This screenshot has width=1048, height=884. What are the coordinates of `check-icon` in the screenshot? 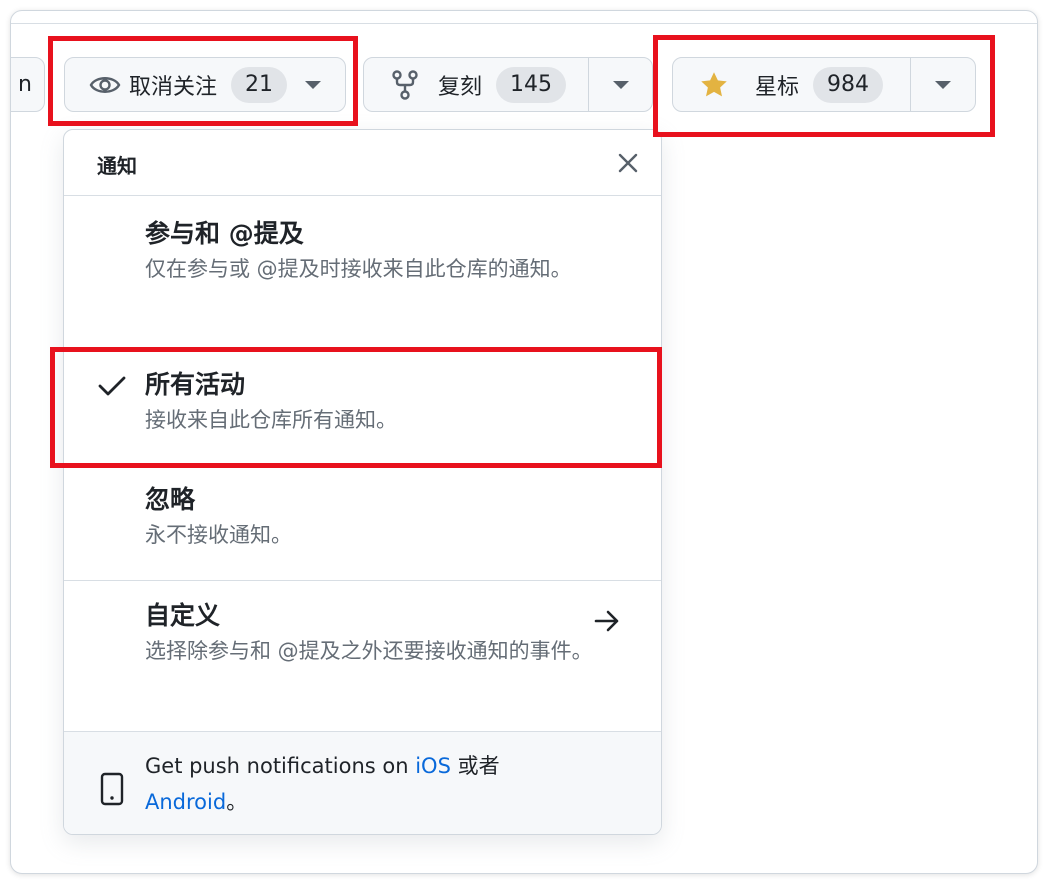 It's located at (112, 386).